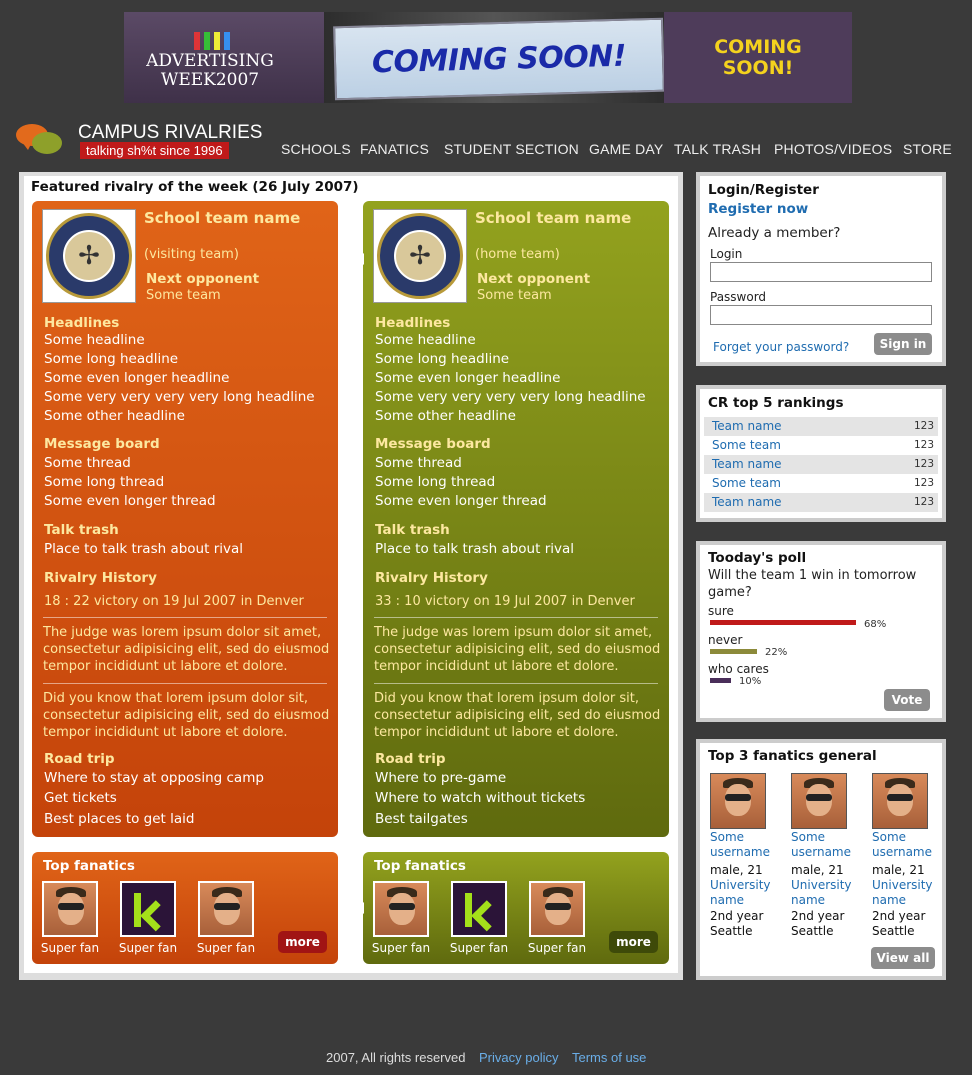 The height and width of the screenshot is (1075, 972). I want to click on road-trip-link: Best tailgates, so click(421, 819).